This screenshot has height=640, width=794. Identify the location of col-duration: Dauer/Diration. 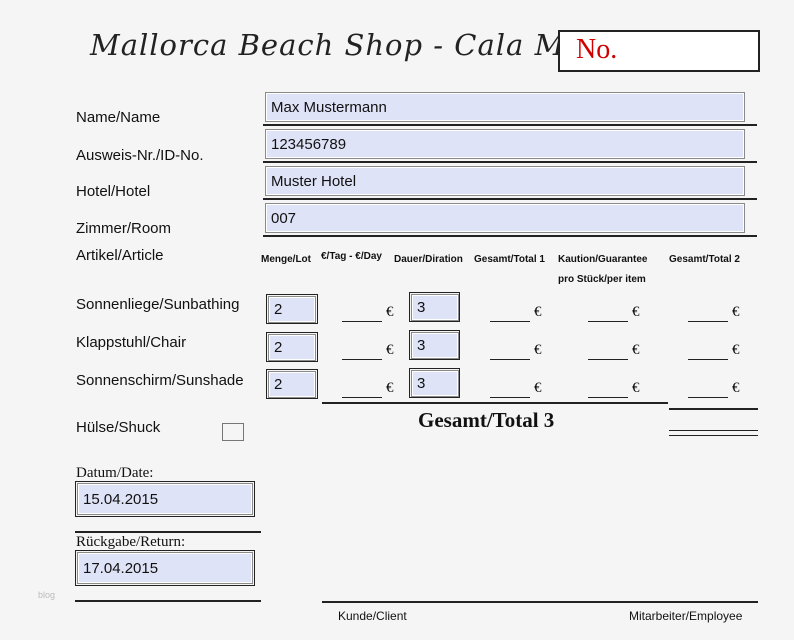
(428, 259).